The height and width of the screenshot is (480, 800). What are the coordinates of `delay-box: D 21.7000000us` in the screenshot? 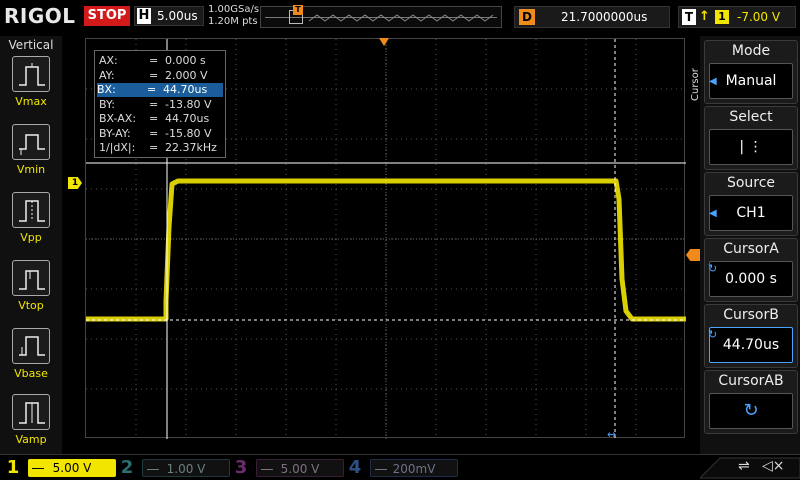 It's located at (592, 17).